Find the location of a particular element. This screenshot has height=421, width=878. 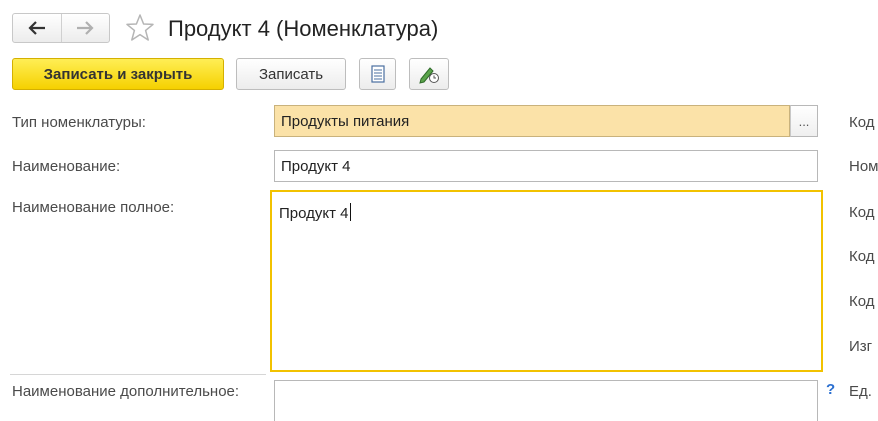

save-and-close-button: Записать и закрыть is located at coordinates (118, 74).